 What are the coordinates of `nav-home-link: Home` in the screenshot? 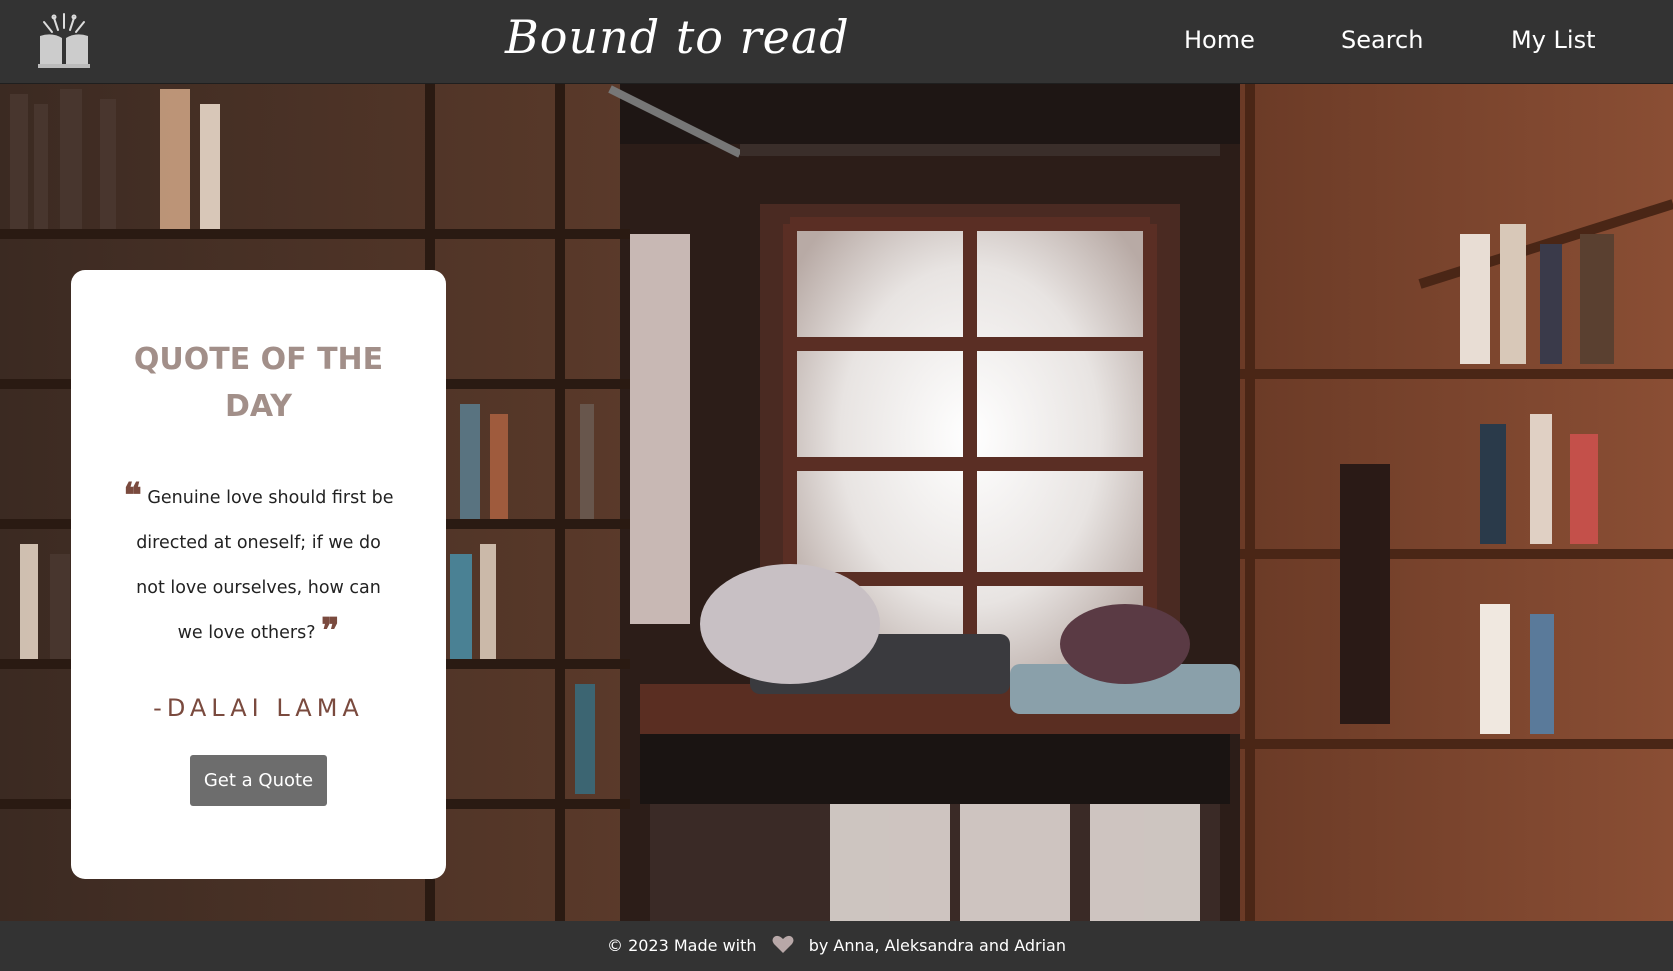 It's located at (1219, 40).